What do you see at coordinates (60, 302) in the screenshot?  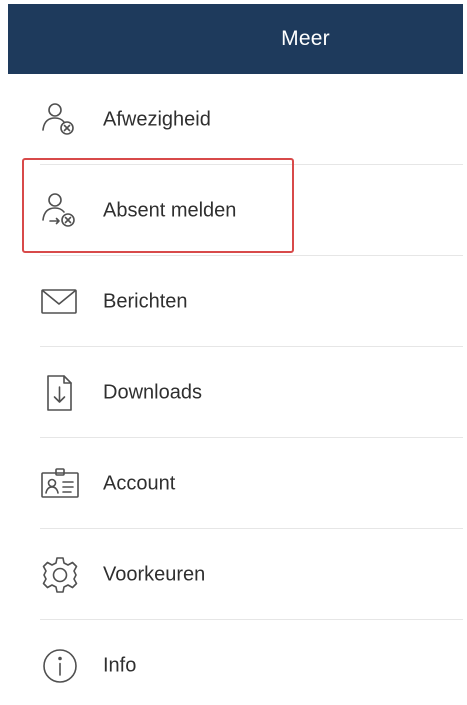 I see `envelope-icon` at bounding box center [60, 302].